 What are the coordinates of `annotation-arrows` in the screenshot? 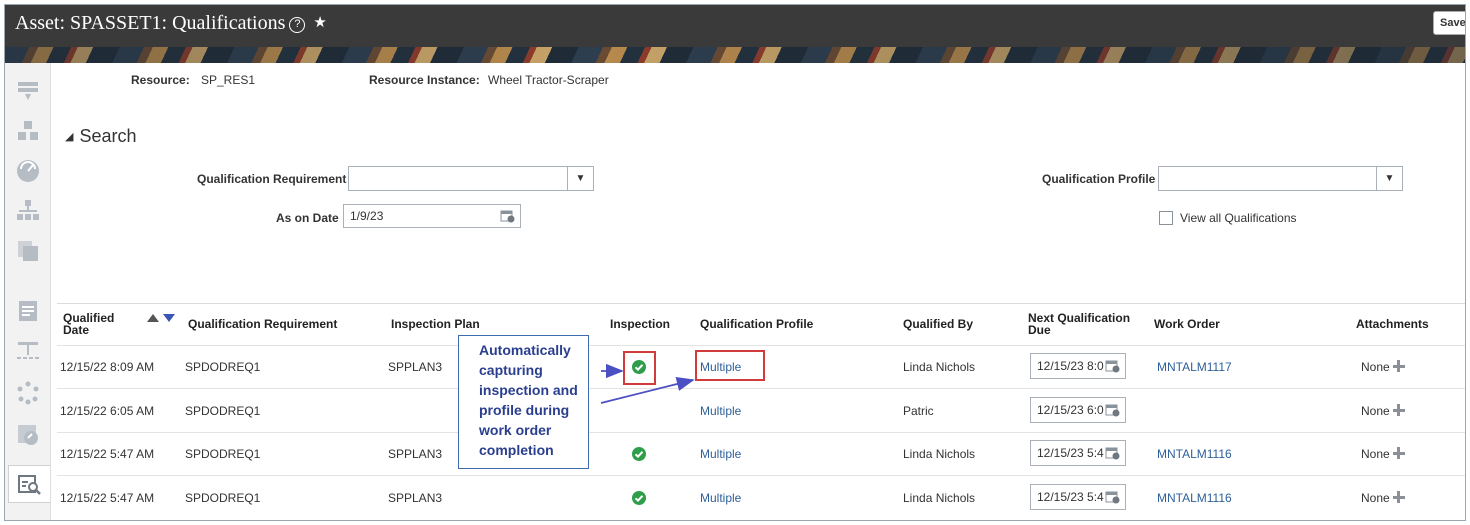 It's located at (647, 383).